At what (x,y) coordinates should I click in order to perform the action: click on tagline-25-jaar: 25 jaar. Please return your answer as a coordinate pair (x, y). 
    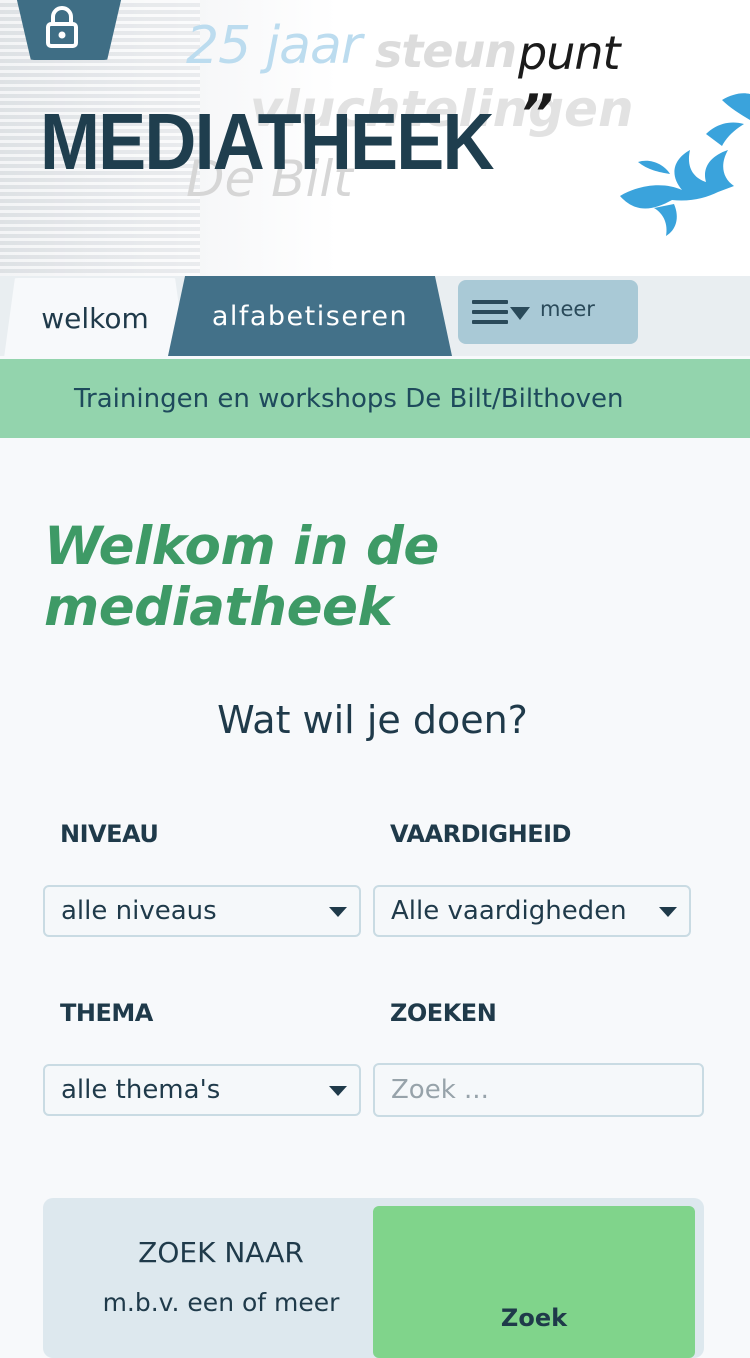
    Looking at the image, I should click on (274, 46).